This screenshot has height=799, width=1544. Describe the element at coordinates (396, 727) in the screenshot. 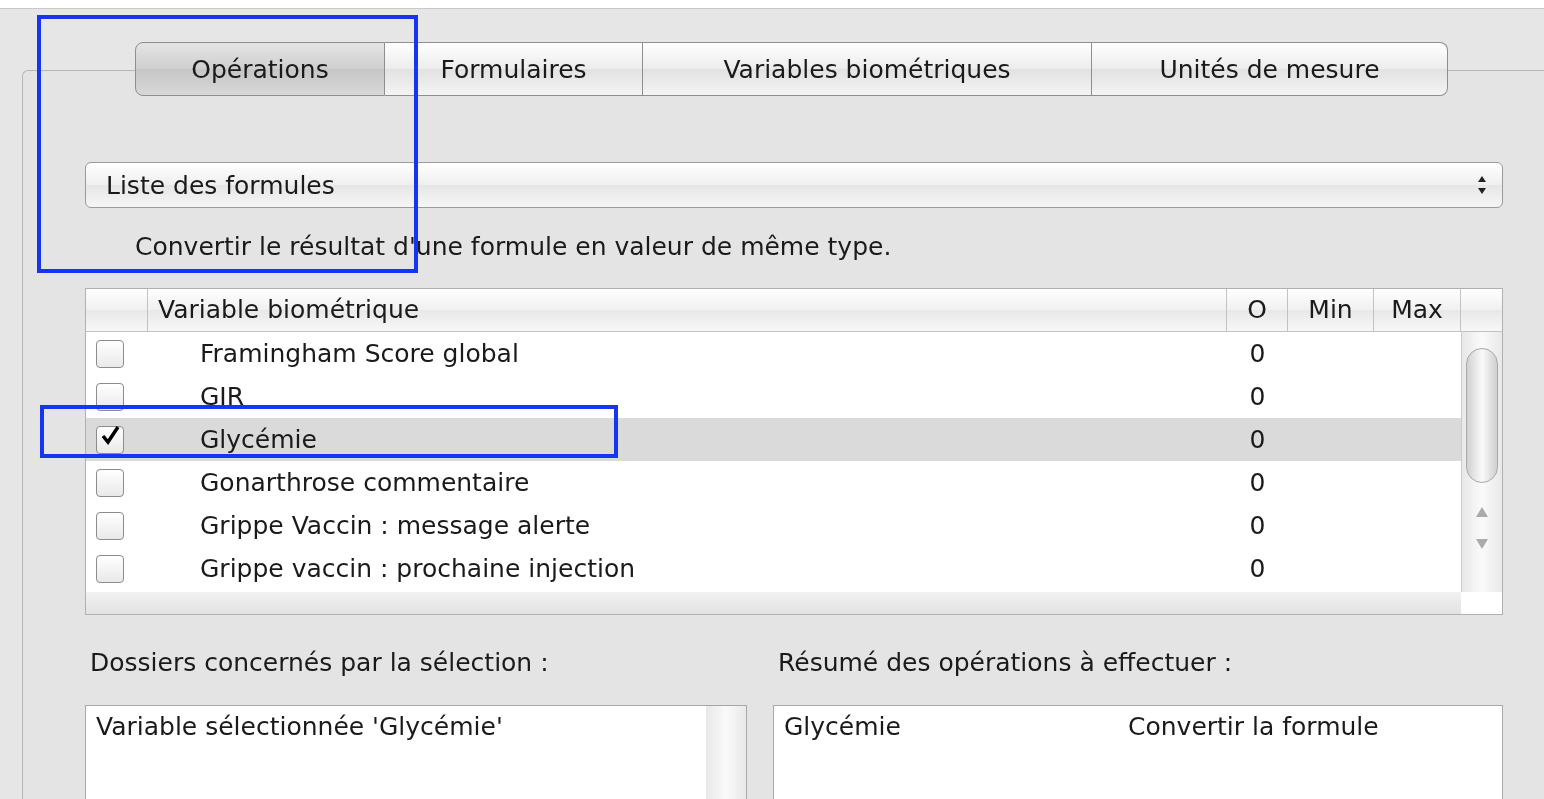

I see `list-item: Variable sélectionnée 'Glycémie'` at that location.